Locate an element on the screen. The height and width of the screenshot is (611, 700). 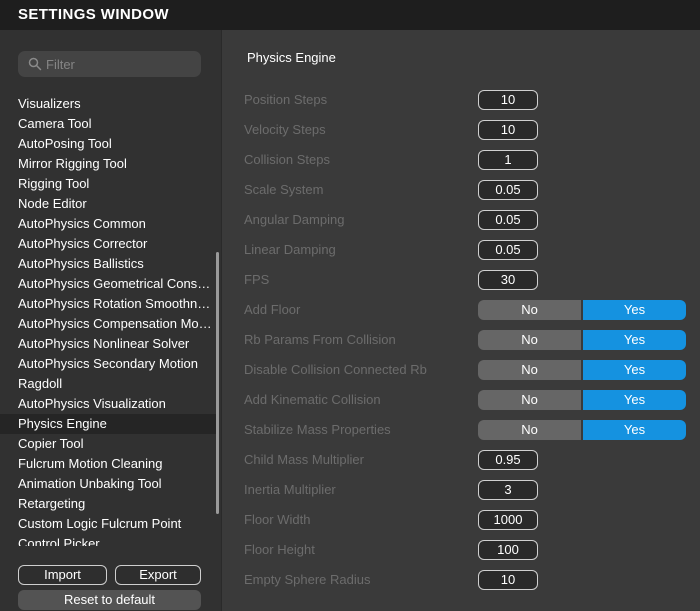
number-field: 3 is located at coordinates (508, 490).